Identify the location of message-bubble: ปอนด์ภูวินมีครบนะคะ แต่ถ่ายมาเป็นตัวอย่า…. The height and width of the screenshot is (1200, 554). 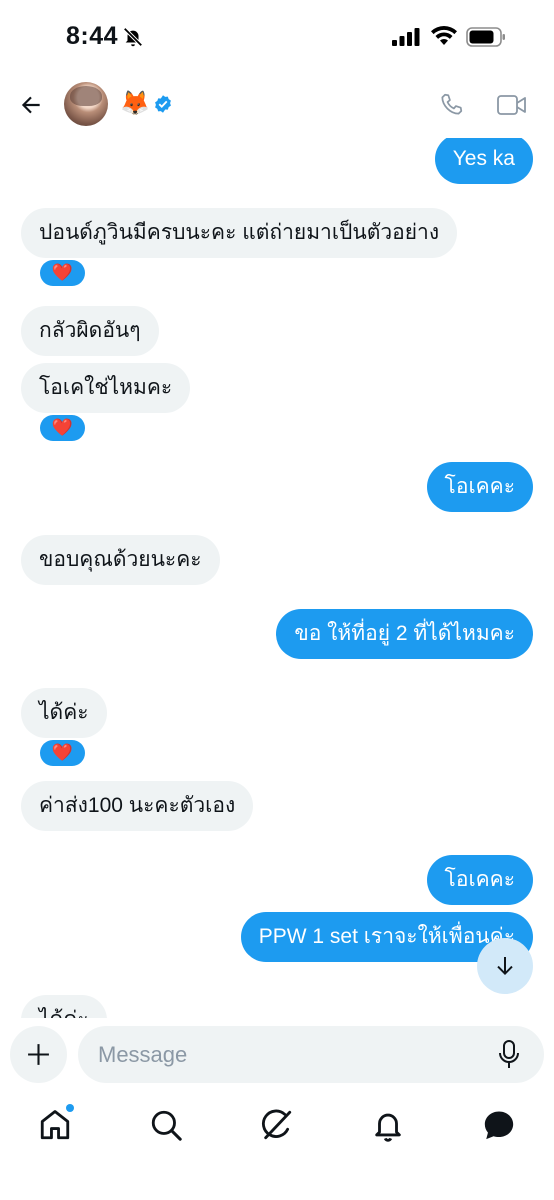
(239, 233).